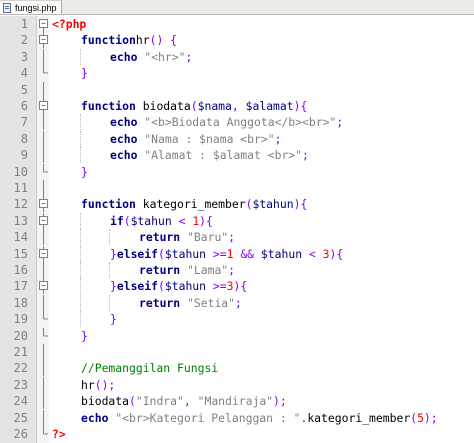 Image resolution: width=474 pixels, height=443 pixels. What do you see at coordinates (117, 220) in the screenshot?
I see `code-token: if` at bounding box center [117, 220].